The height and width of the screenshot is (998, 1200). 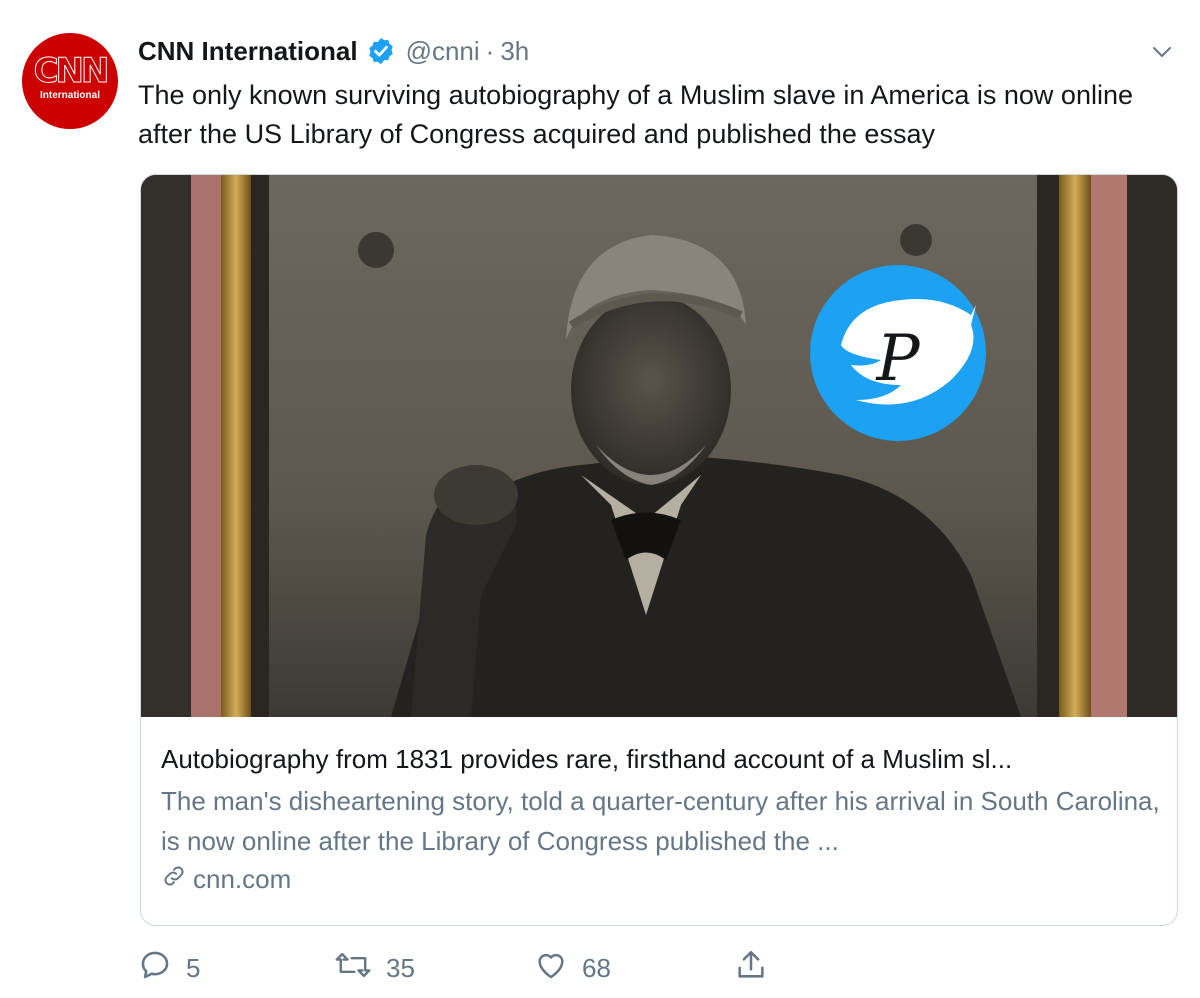 What do you see at coordinates (162, 968) in the screenshot?
I see `reply-icon` at bounding box center [162, 968].